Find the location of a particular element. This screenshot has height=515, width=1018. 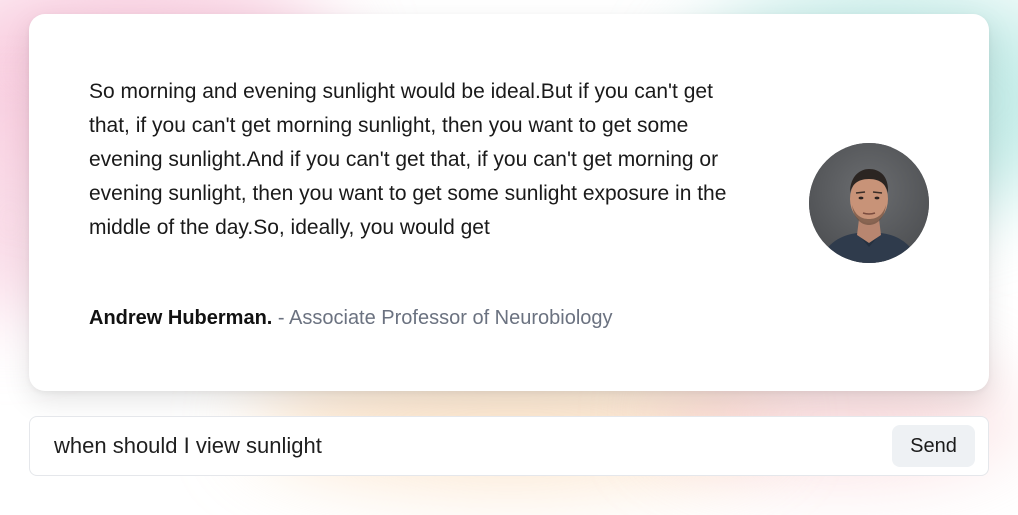

send-button: Send is located at coordinates (933, 446).